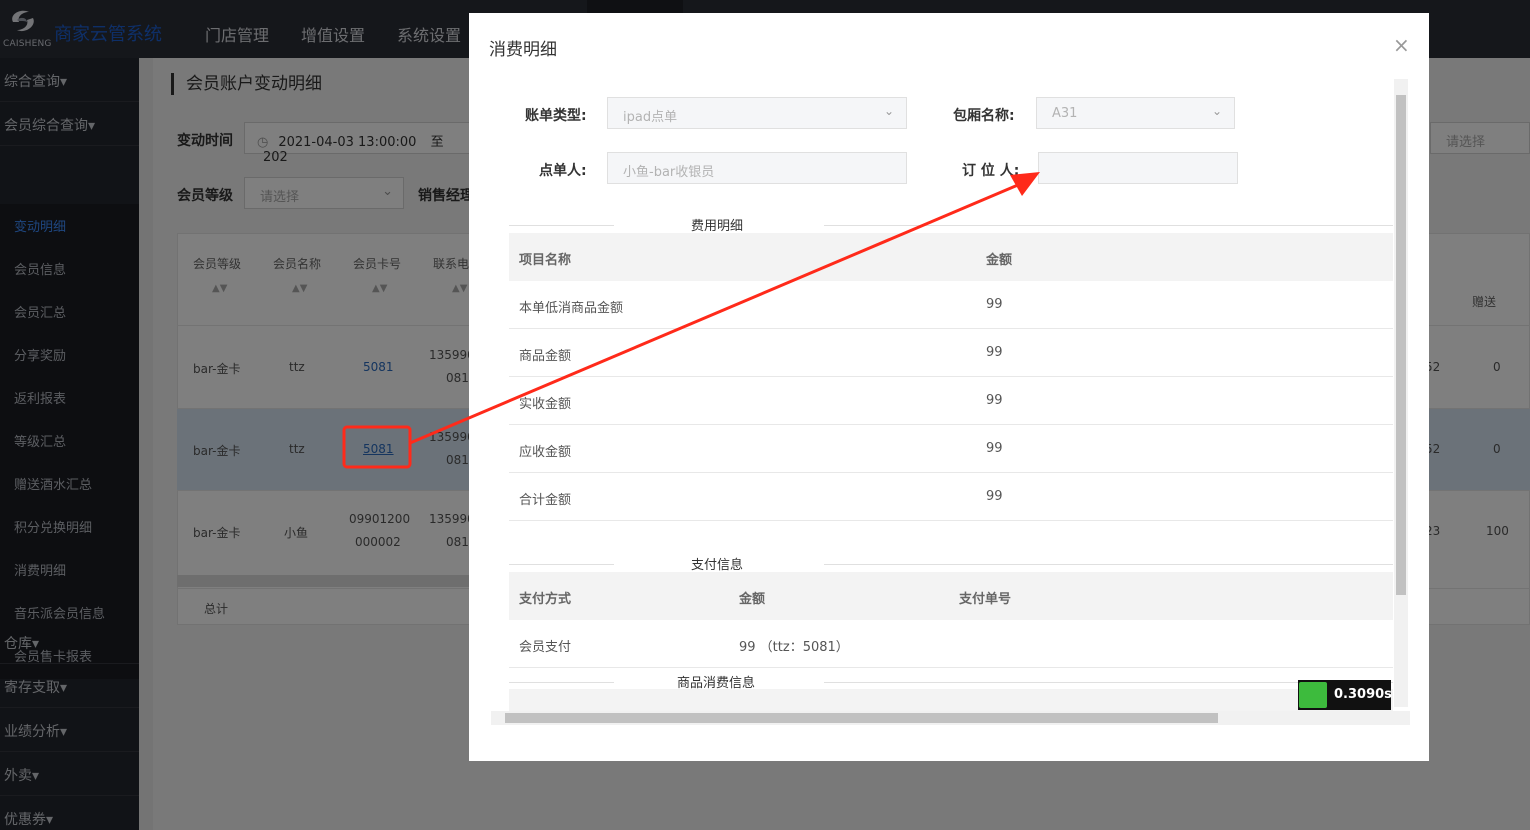 The width and height of the screenshot is (1530, 830). I want to click on annotation-highlight-box, so click(377, 447).